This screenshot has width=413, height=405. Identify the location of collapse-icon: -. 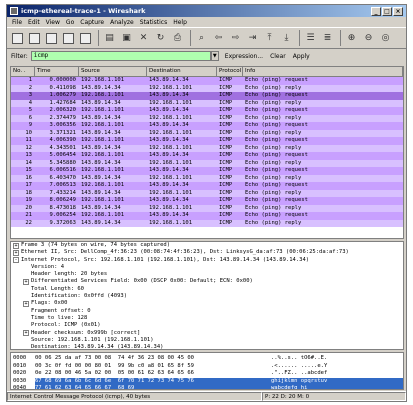
(16, 260).